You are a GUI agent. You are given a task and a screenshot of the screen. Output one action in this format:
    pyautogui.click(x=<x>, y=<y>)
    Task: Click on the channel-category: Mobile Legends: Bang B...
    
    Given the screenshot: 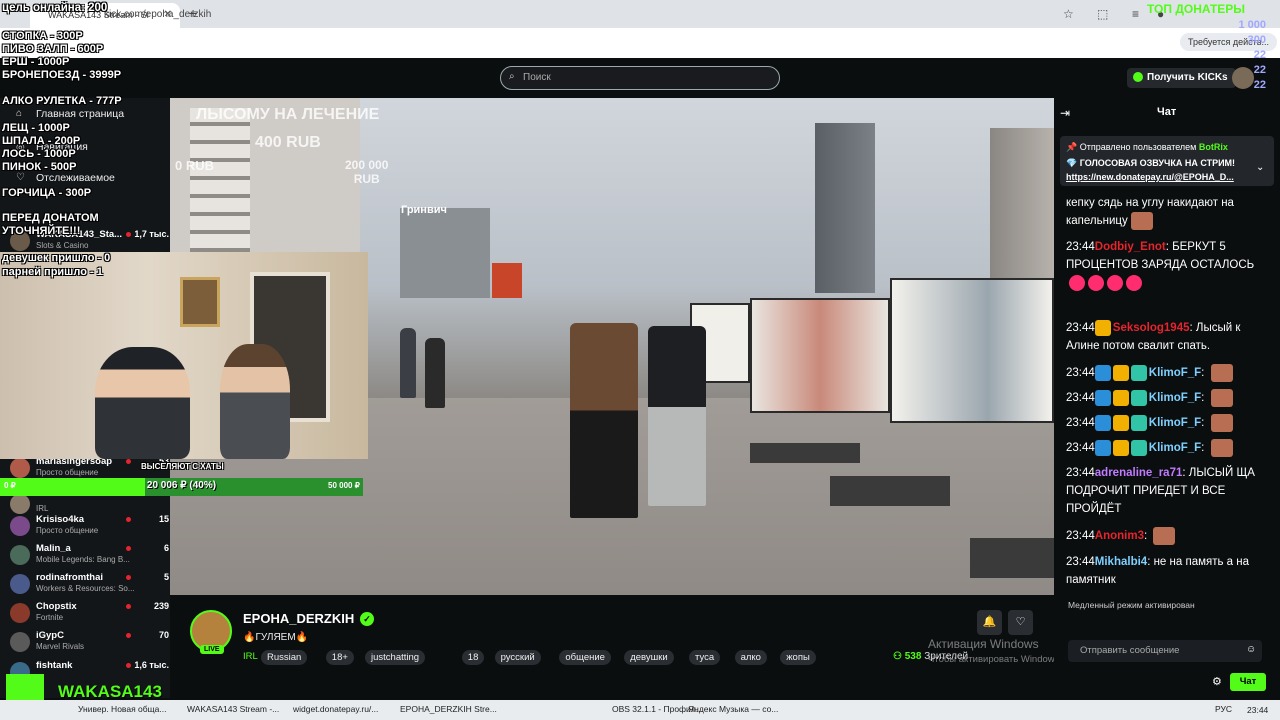 What is the action you would take?
    pyautogui.click(x=83, y=559)
    